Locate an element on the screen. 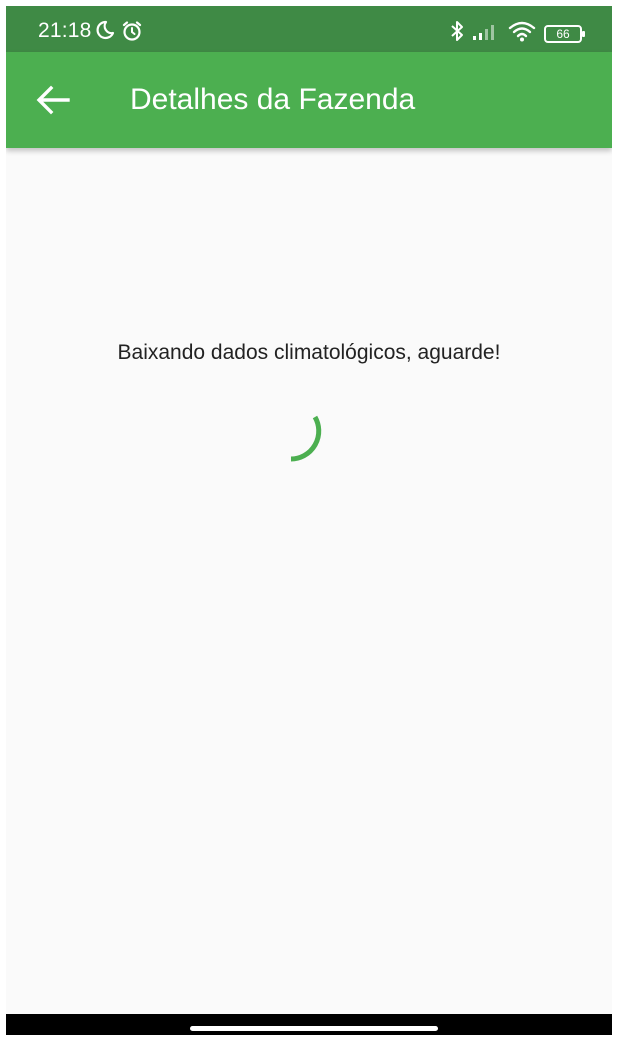 This screenshot has width=618, height=1037. back-arrow-icon is located at coordinates (53, 100).